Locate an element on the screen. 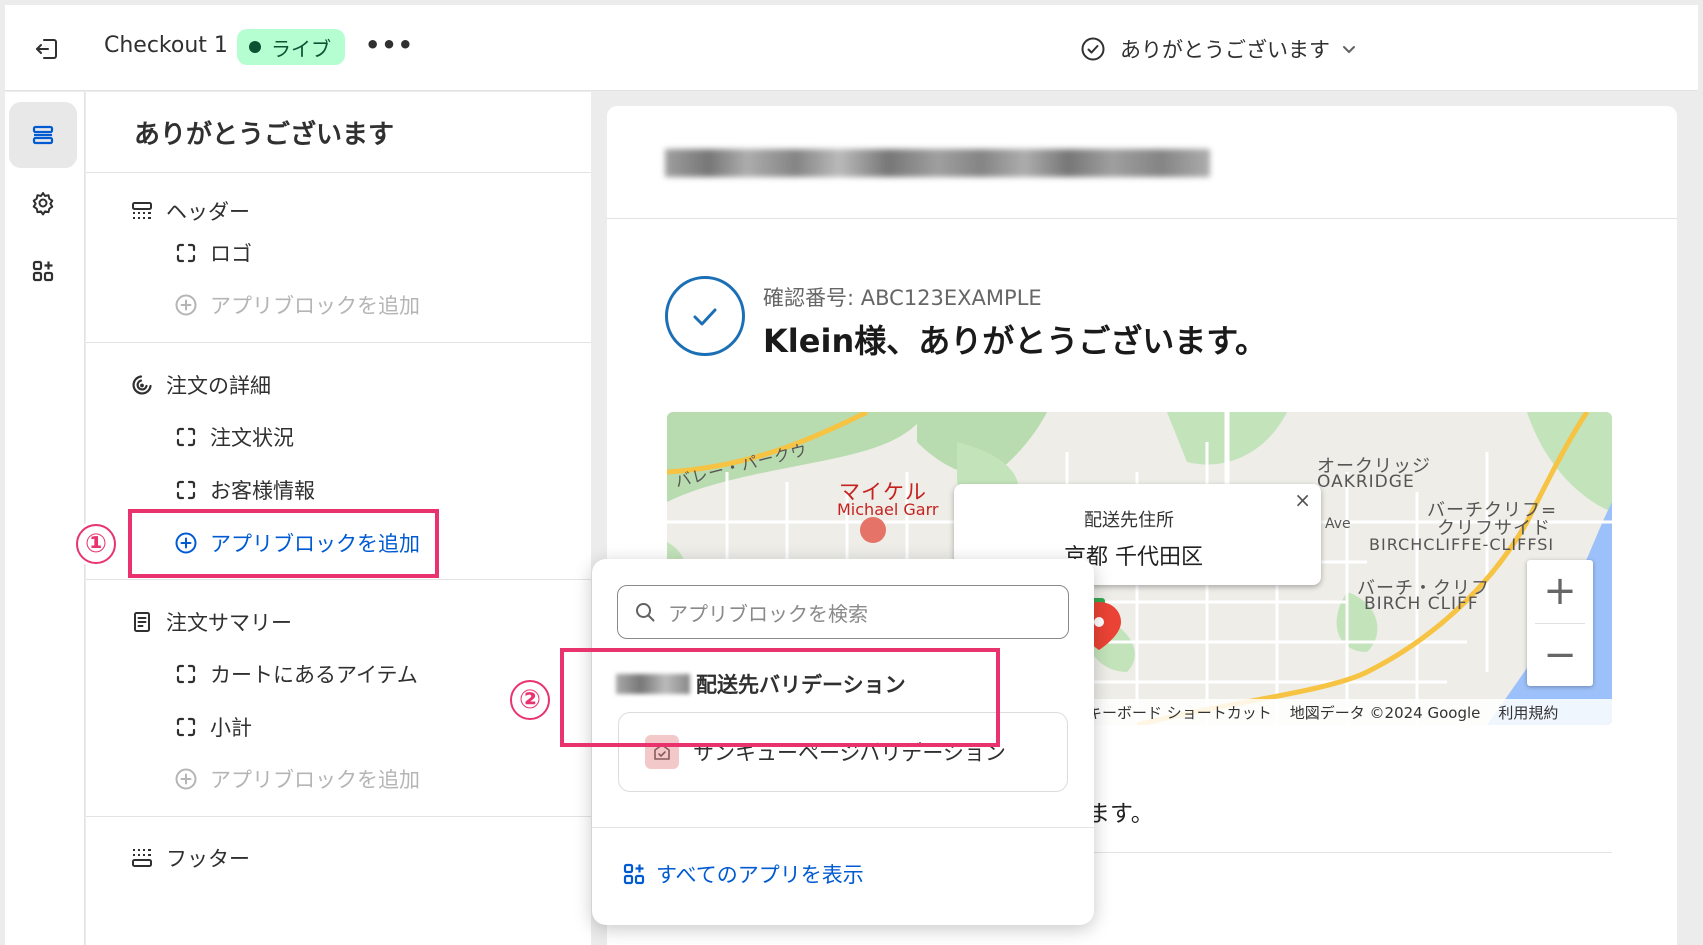 Image resolution: width=1703 pixels, height=945 pixels. section-order-details: 注文の詳細 is located at coordinates (200, 385).